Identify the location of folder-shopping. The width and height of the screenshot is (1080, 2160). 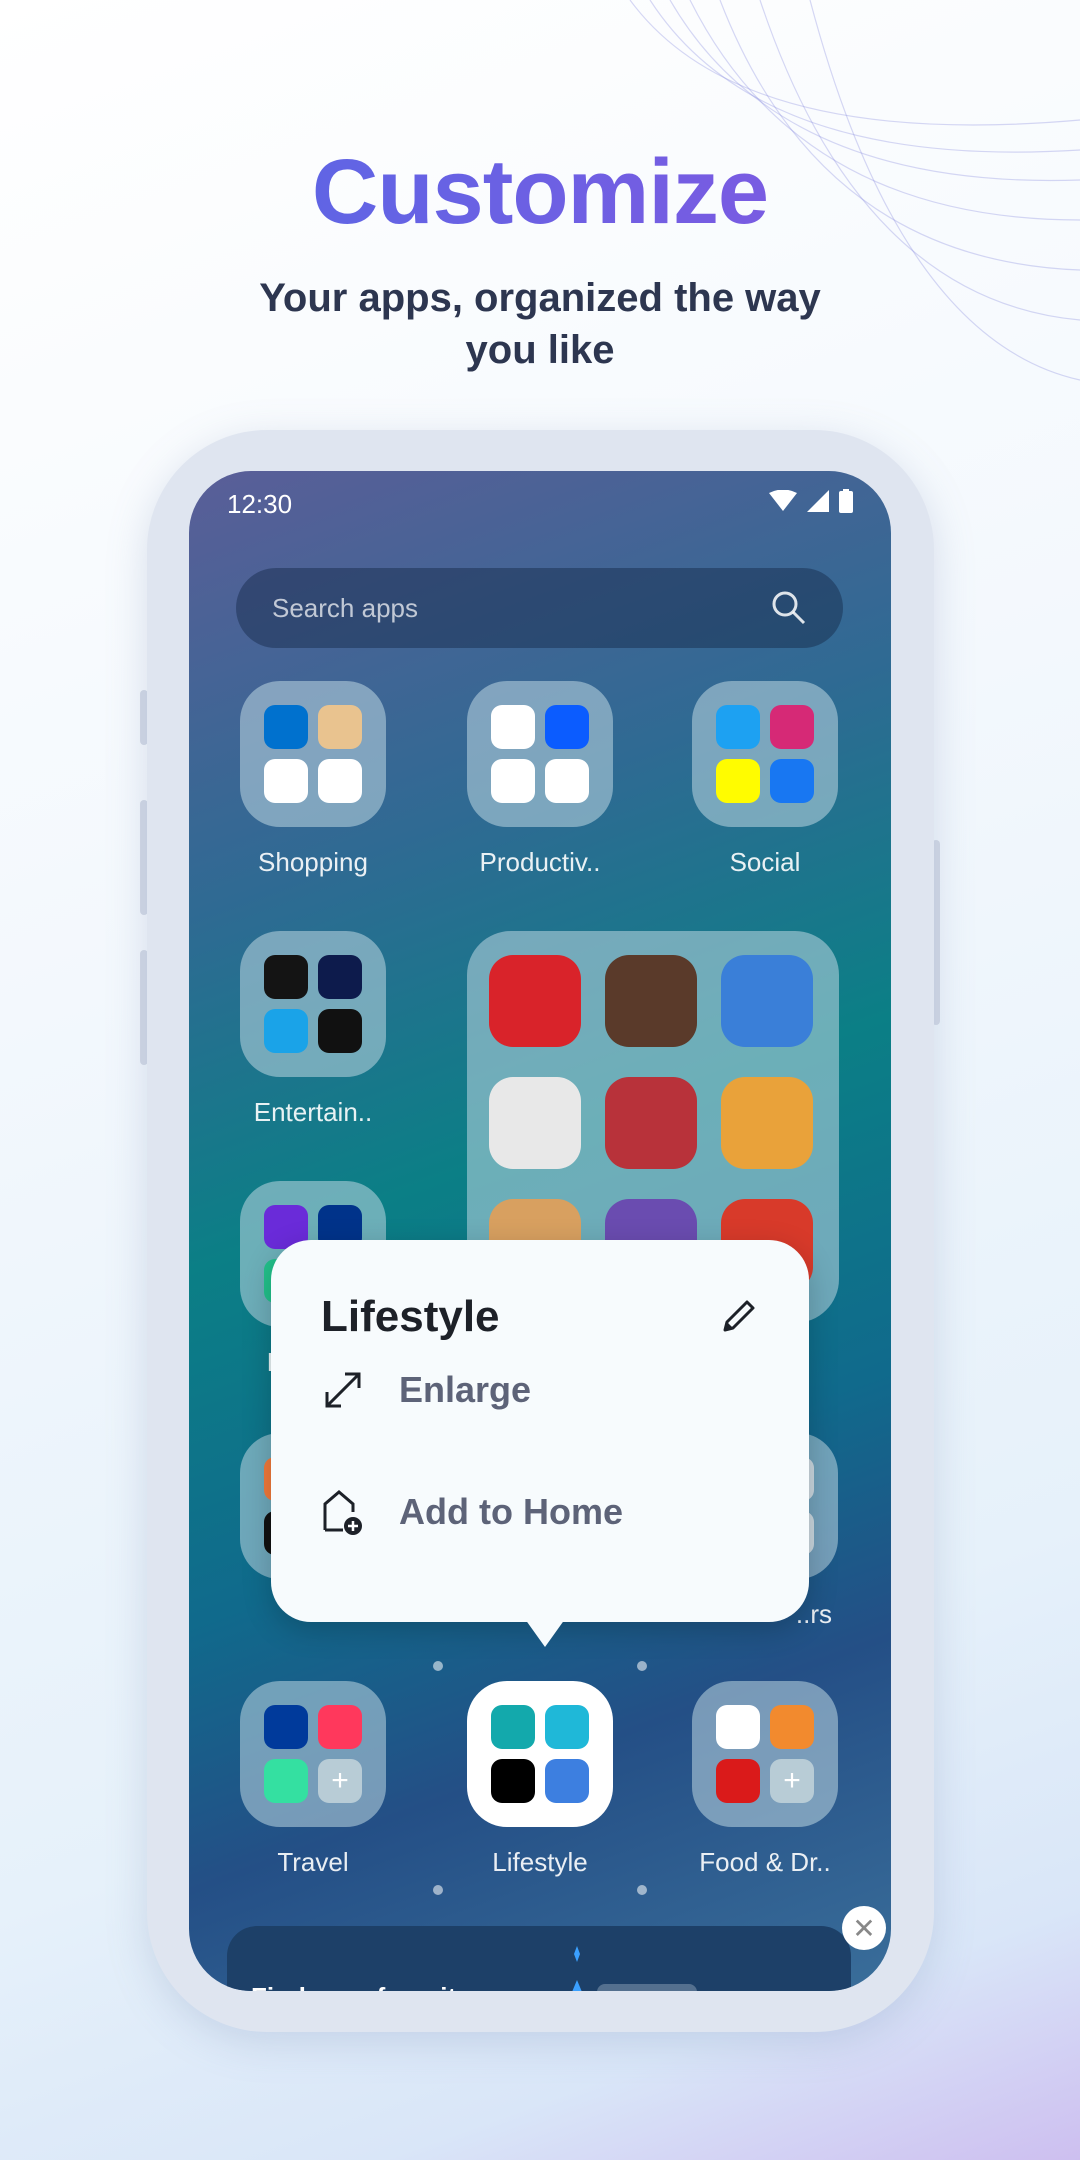
(313, 754).